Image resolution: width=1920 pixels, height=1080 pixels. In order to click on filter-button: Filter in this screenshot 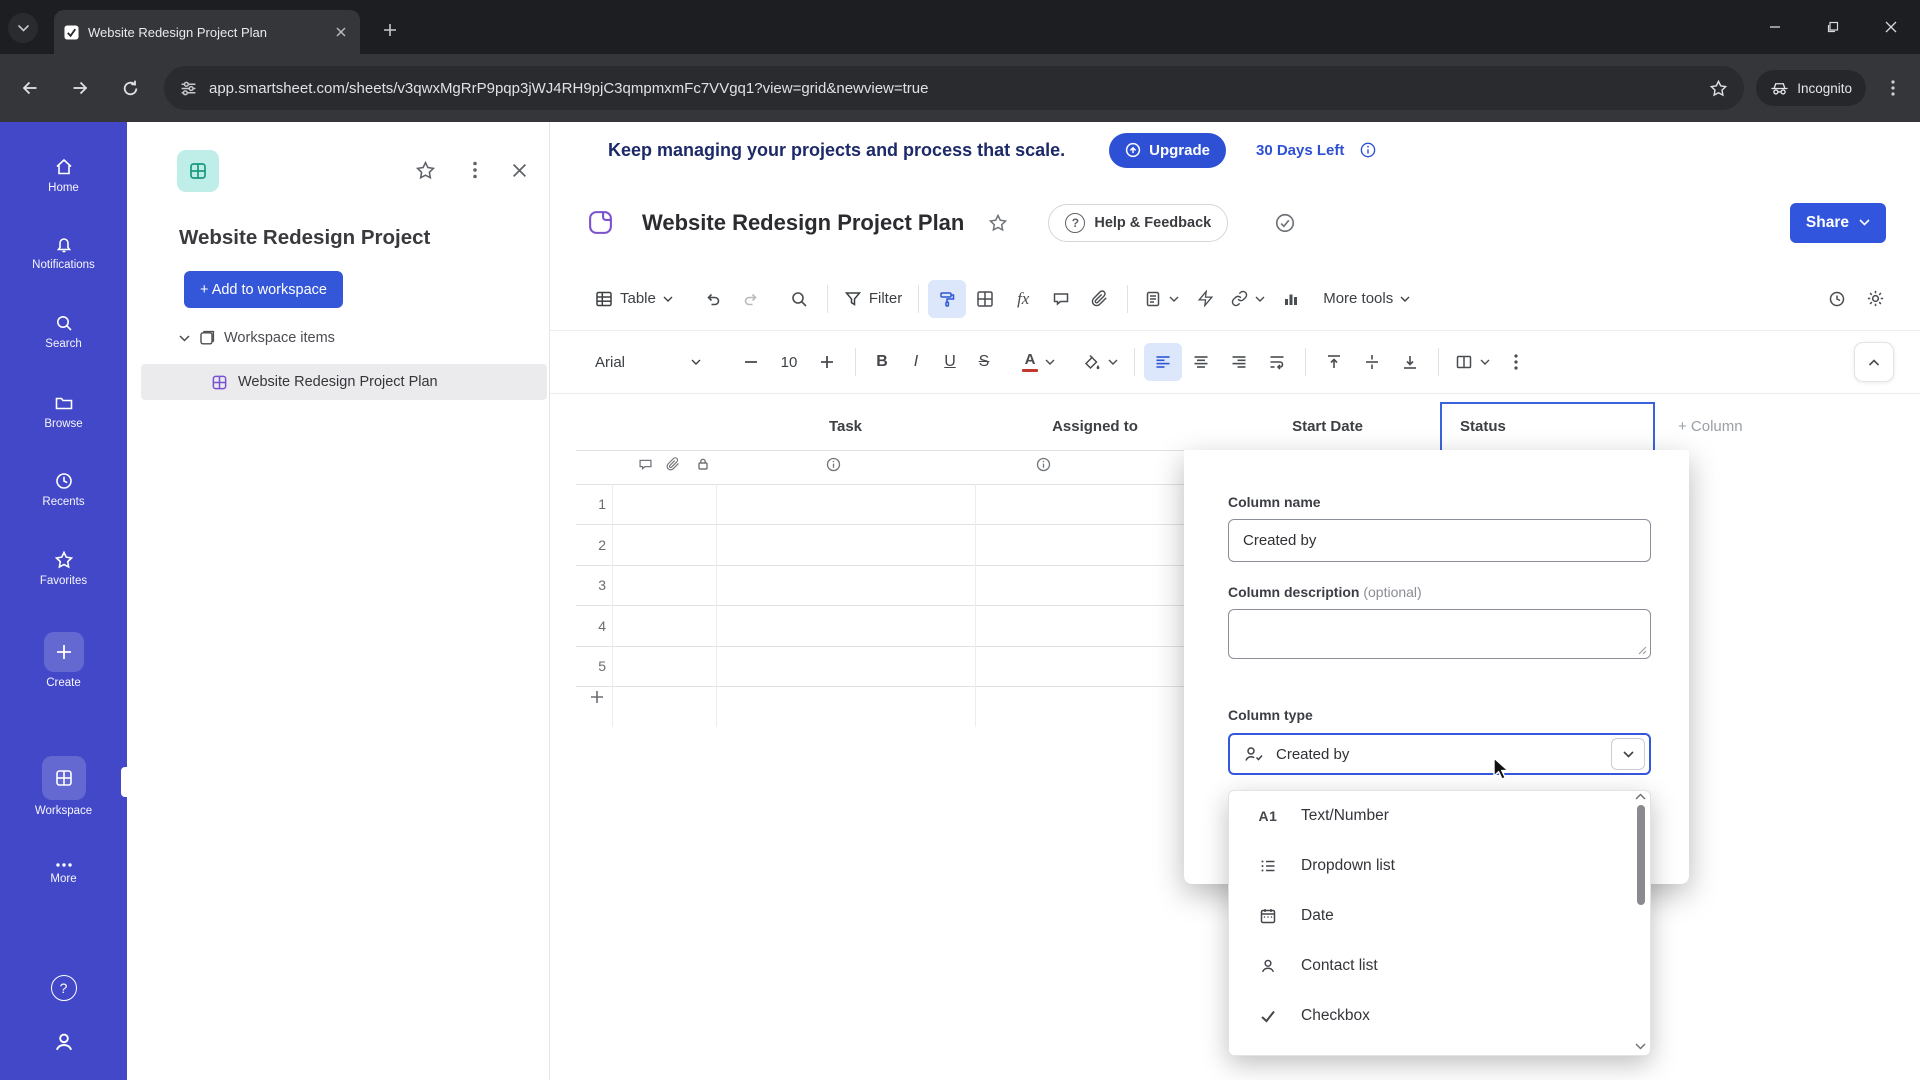, I will do `click(873, 299)`.